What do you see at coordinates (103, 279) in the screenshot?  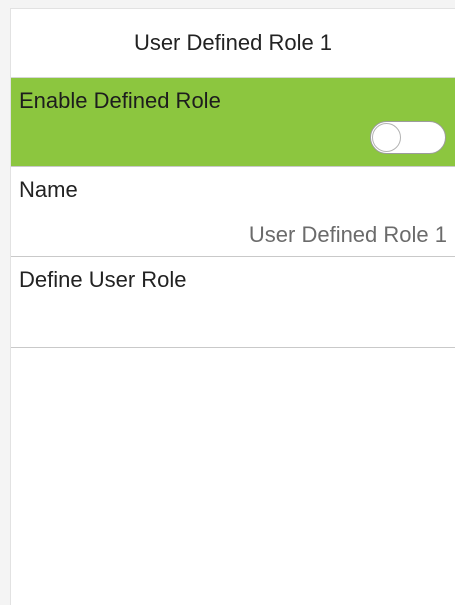 I see `define-user-role-label: Define User Role` at bounding box center [103, 279].